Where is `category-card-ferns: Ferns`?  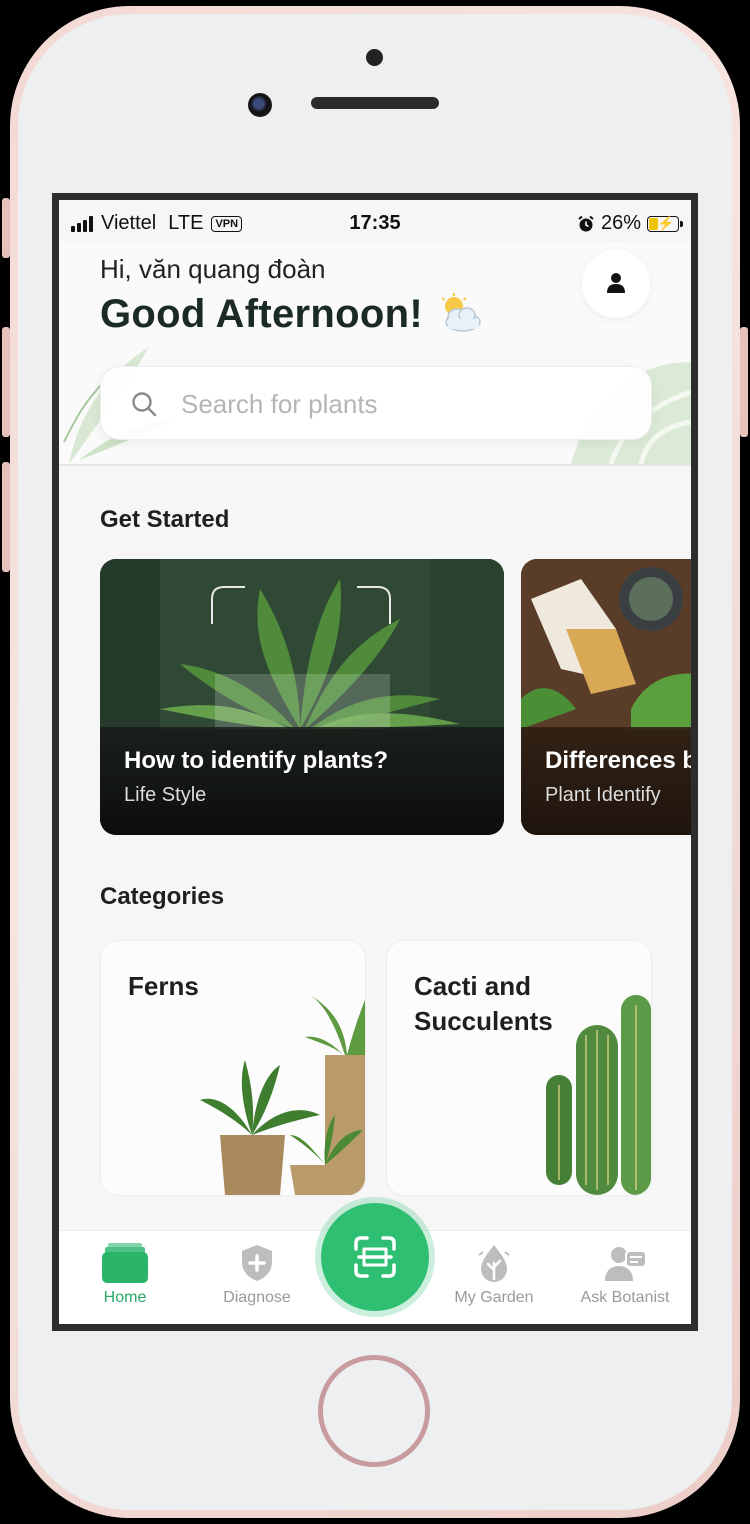
category-card-ferns: Ferns is located at coordinates (233, 1068).